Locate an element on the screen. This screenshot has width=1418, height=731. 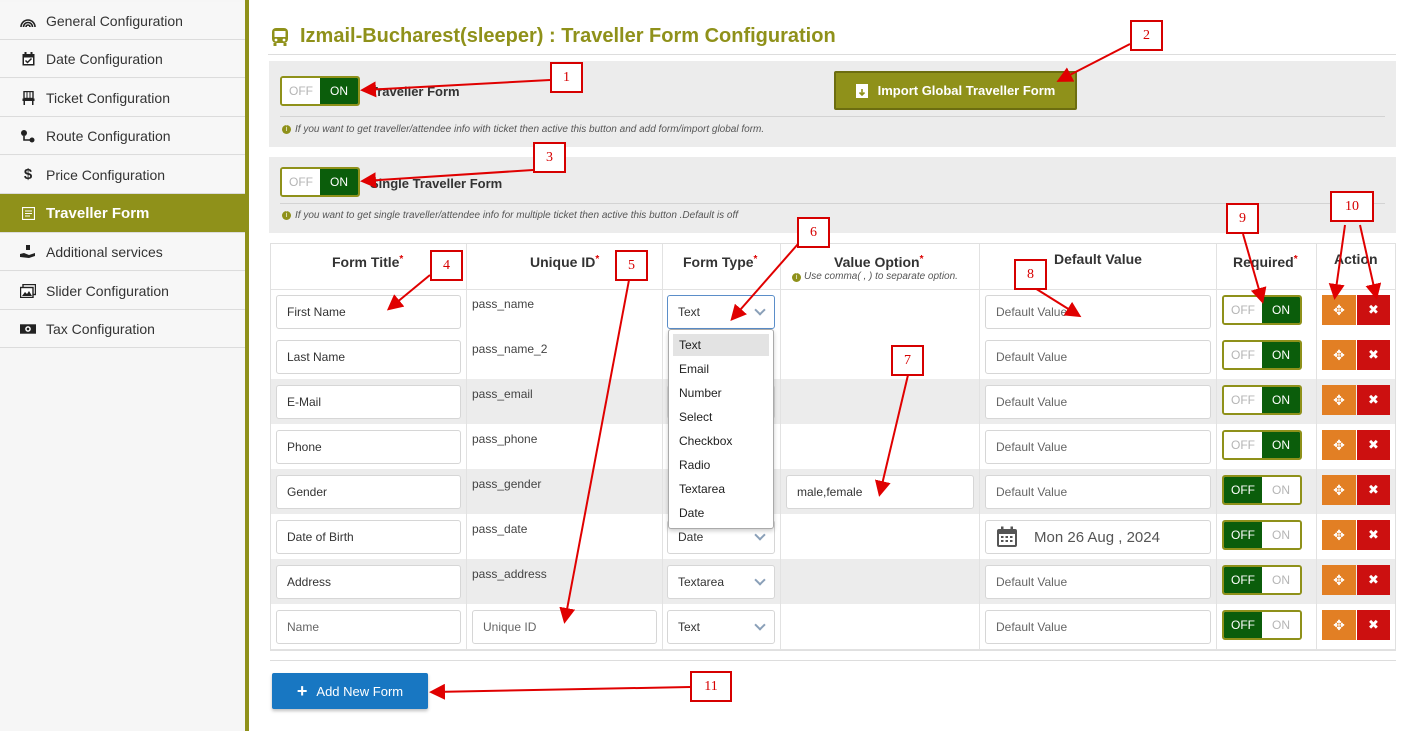
annotation-1: 1 is located at coordinates (566, 77).